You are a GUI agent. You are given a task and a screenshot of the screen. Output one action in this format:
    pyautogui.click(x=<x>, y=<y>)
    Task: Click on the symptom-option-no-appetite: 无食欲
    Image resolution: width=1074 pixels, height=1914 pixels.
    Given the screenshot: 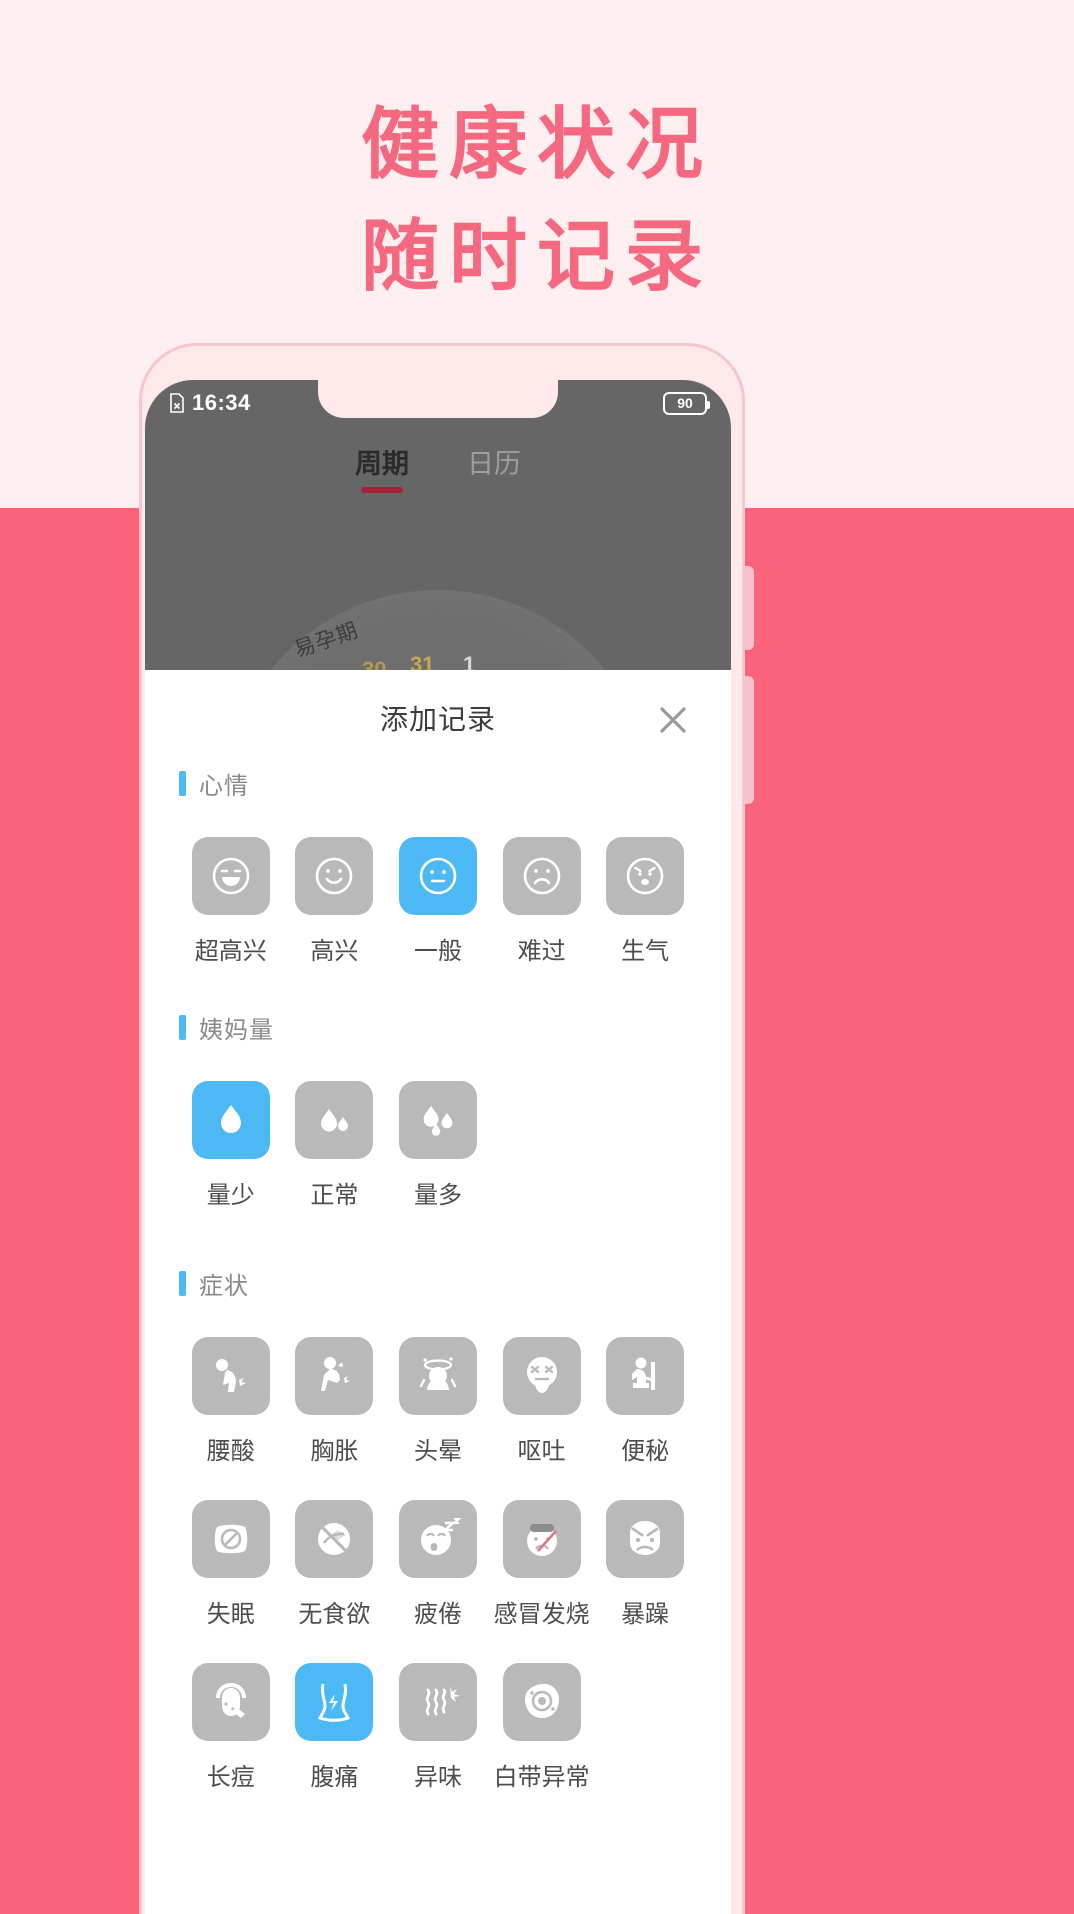 What is the action you would take?
    pyautogui.click(x=335, y=1564)
    